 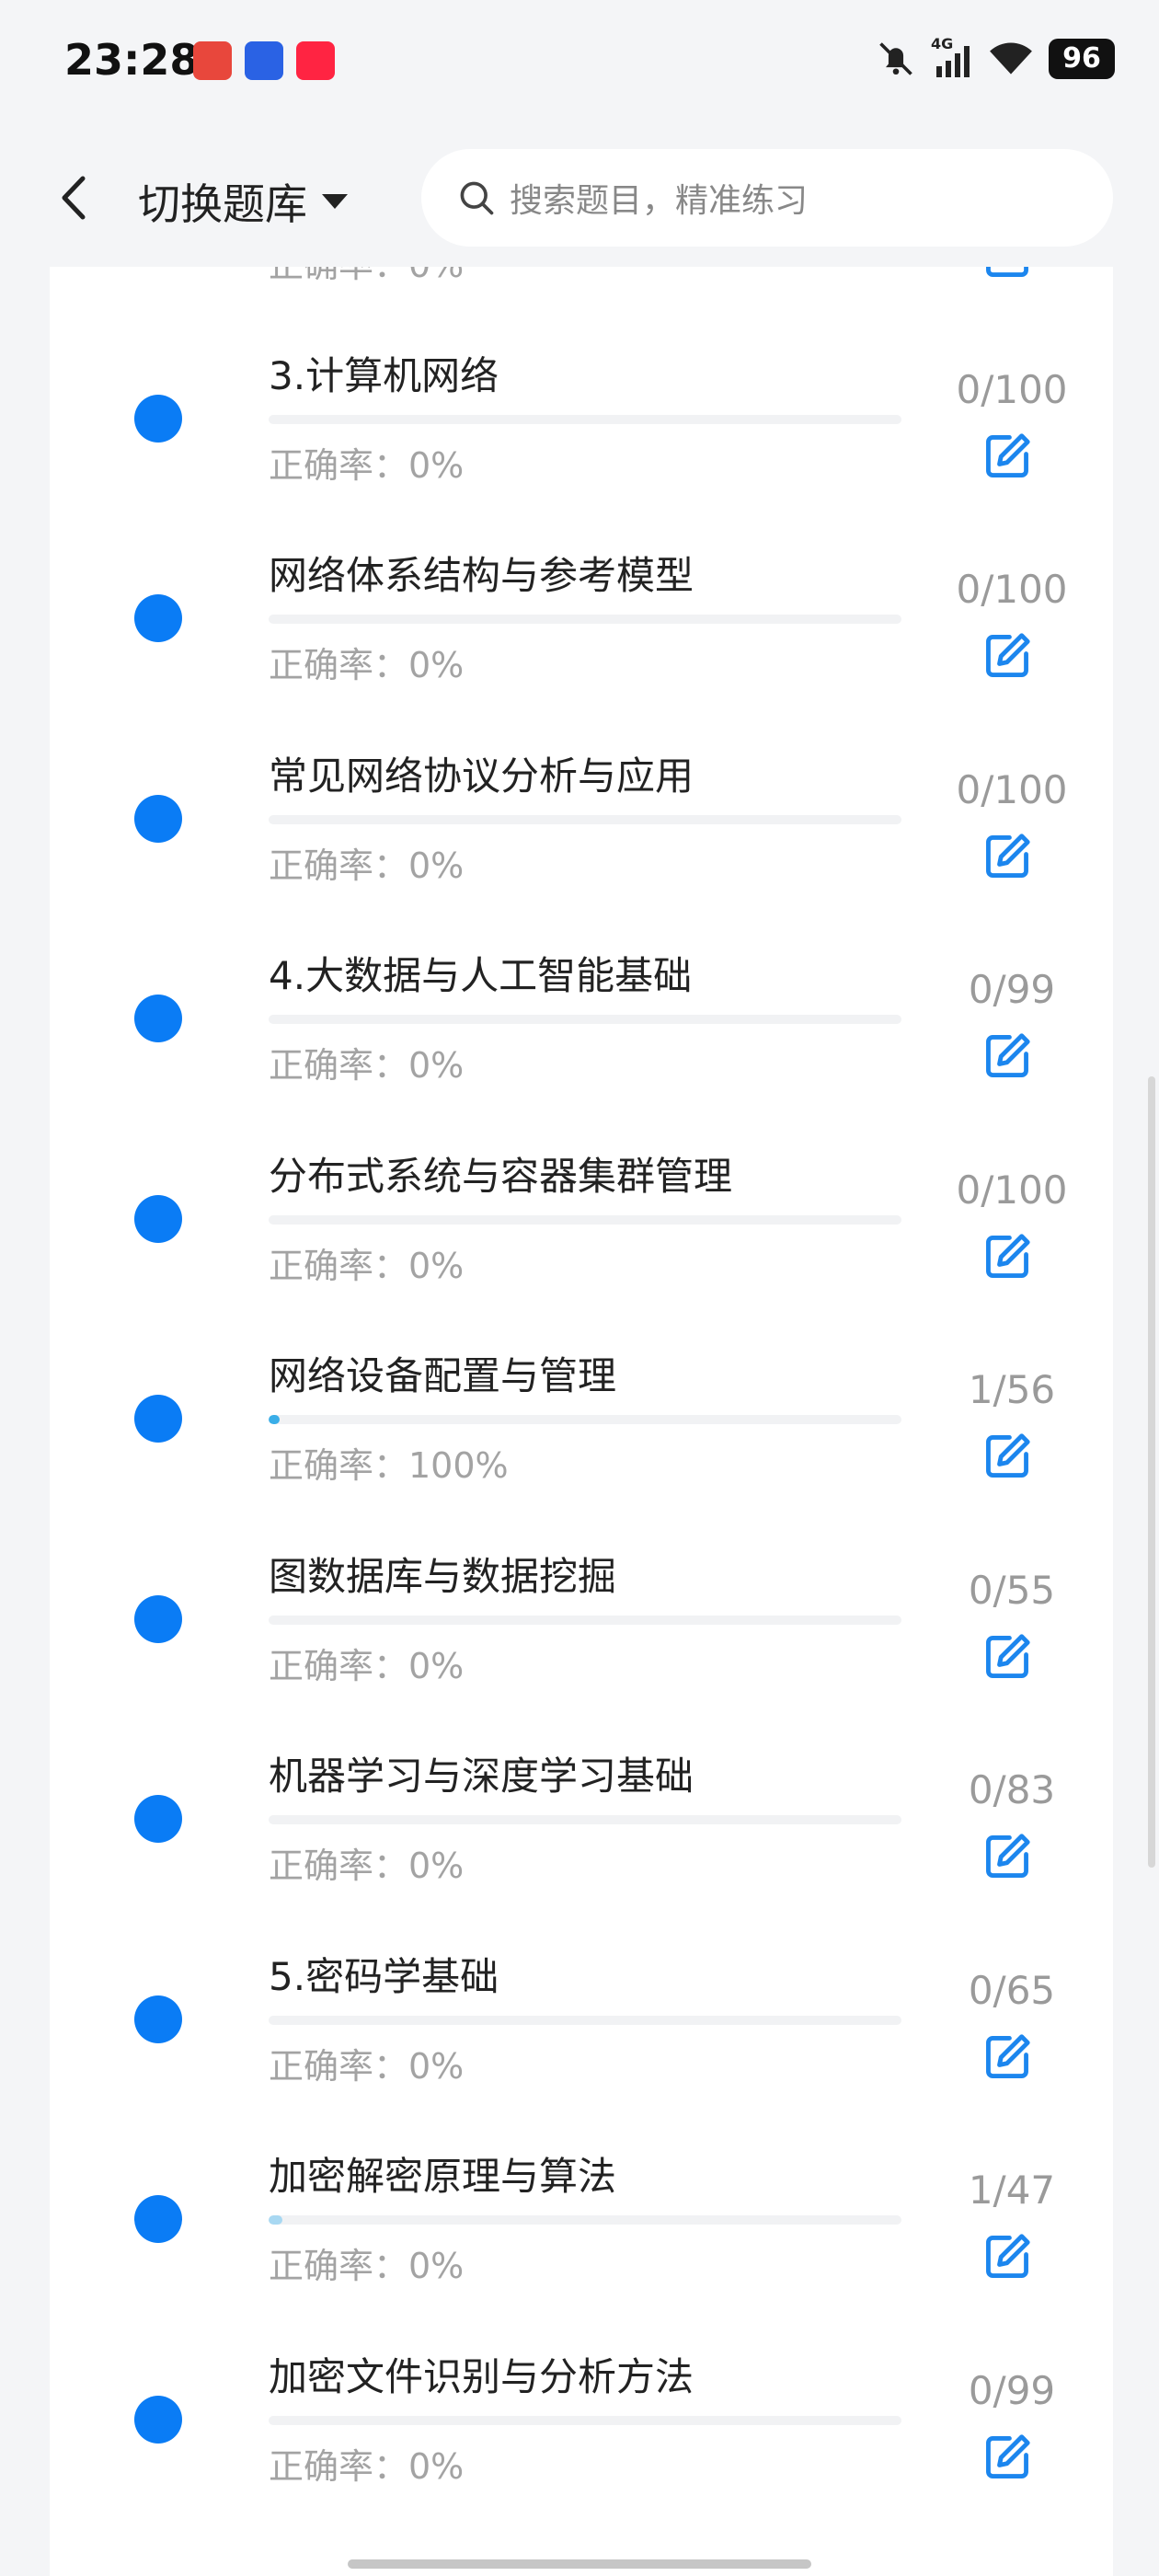 I want to click on topic-row: 加密解密原理与算法正确率：0% 1/47, so click(x=581, y=2227).